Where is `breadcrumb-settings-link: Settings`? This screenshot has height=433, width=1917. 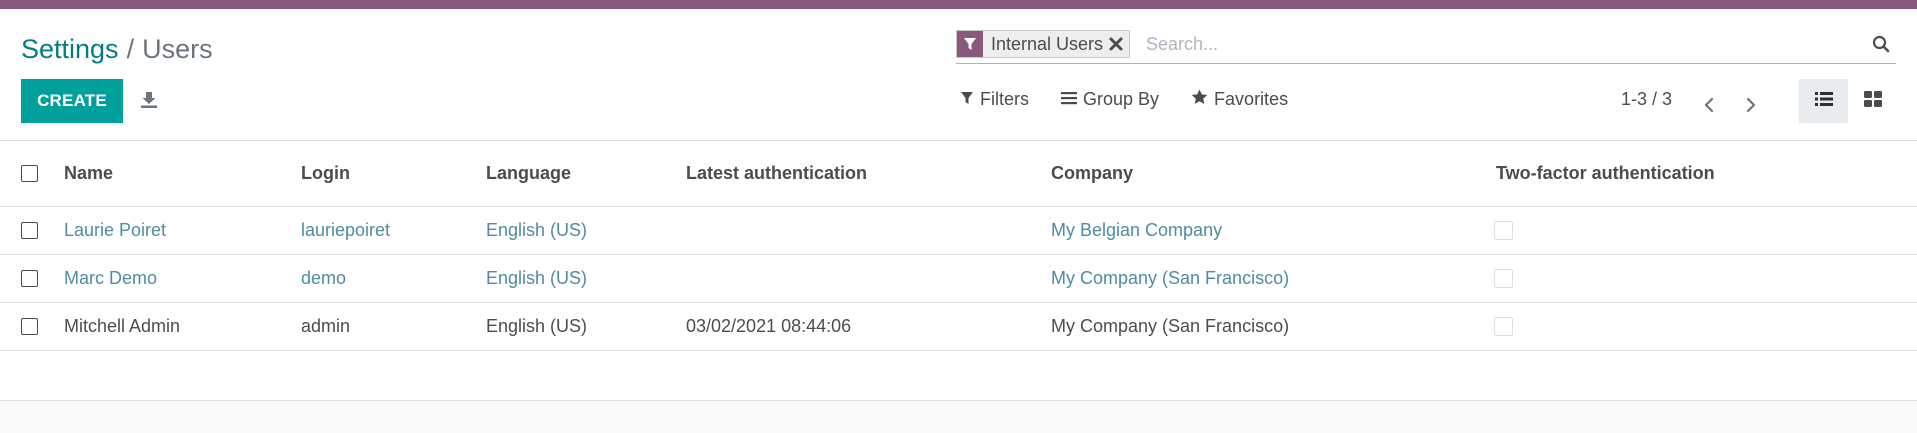 breadcrumb-settings-link: Settings is located at coordinates (70, 49).